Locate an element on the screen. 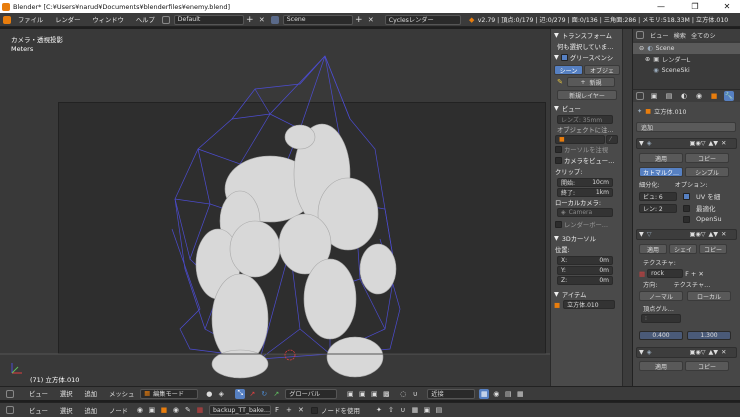  mod2-copy-button: コピー is located at coordinates (713, 249).